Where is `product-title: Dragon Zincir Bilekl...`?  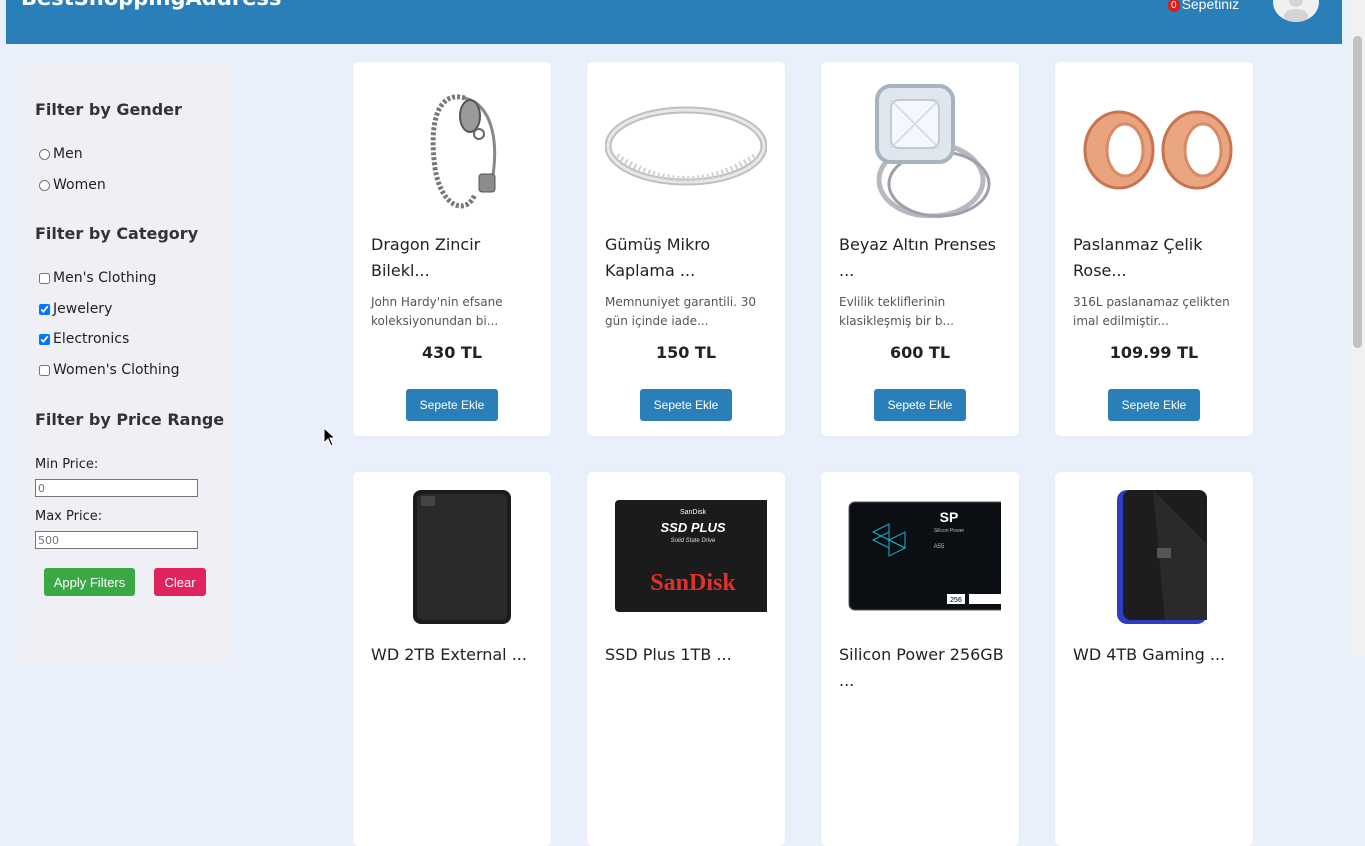 product-title: Dragon Zincir Bilekl... is located at coordinates (453, 258).